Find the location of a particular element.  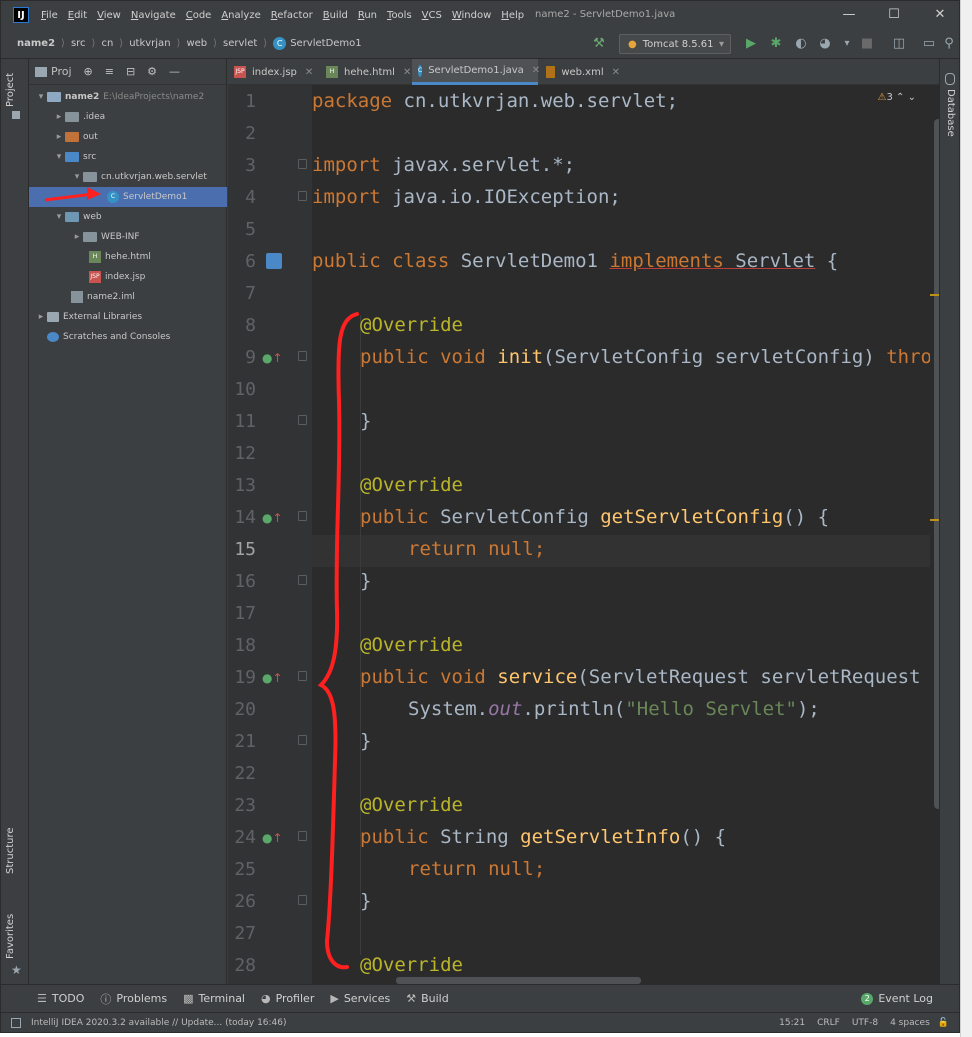

coverage-icon: ◐ is located at coordinates (801, 44).